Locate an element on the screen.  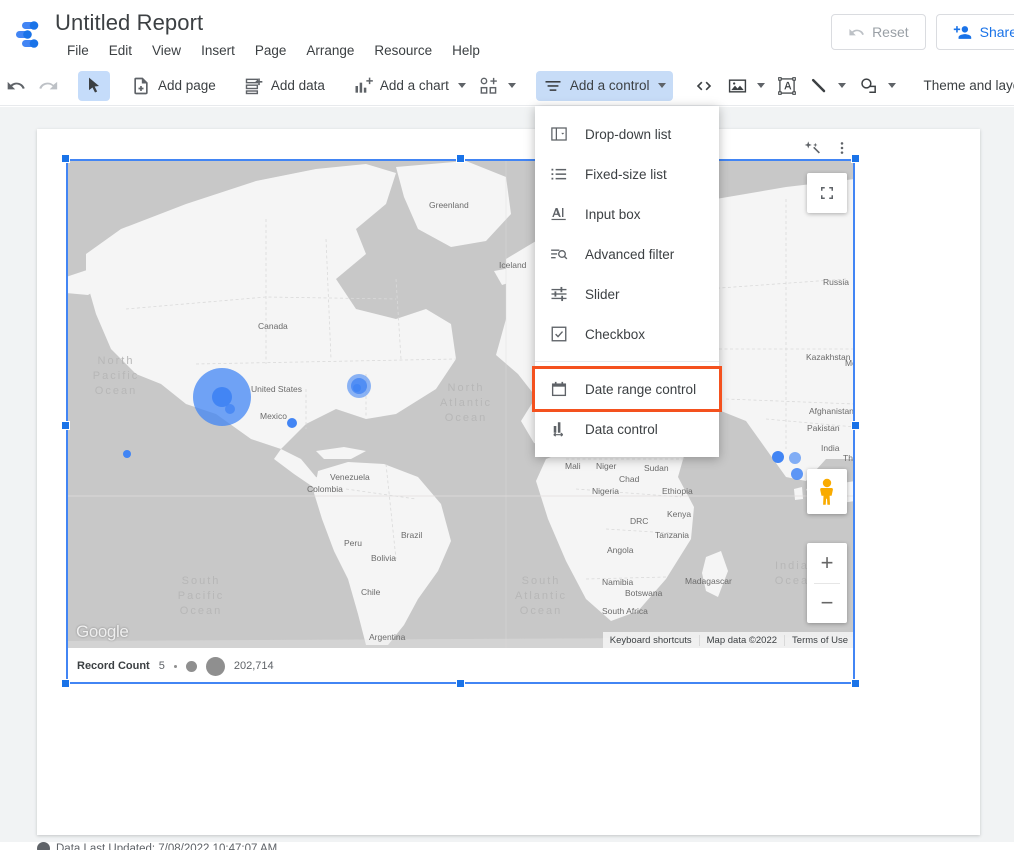
menu-resource: Resource is located at coordinates (403, 50).